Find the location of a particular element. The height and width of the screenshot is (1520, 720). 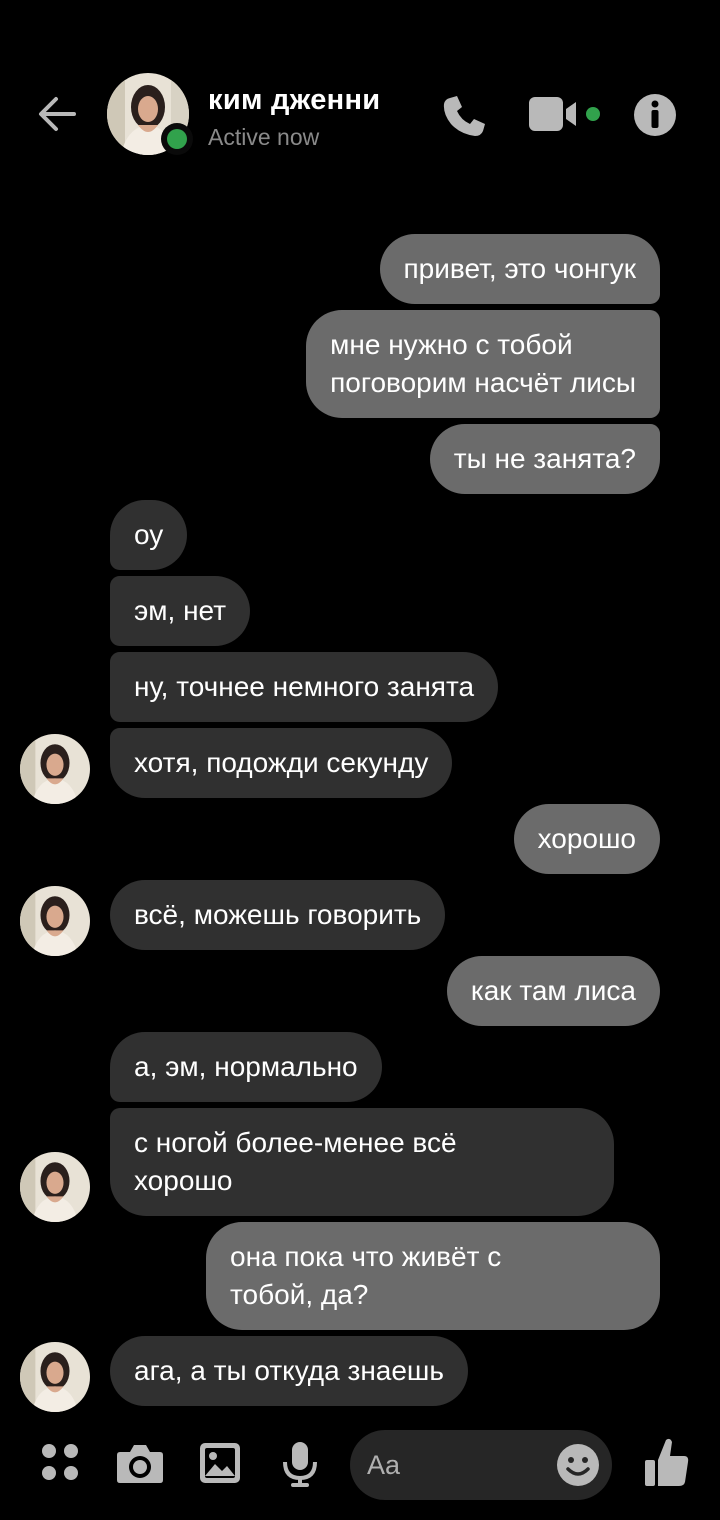

info-icon is located at coordinates (655, 115).